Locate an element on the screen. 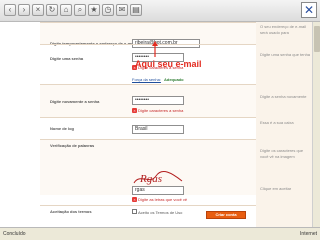 The height and width of the screenshot is (240, 320). favorites-button: ★ is located at coordinates (94, 10).